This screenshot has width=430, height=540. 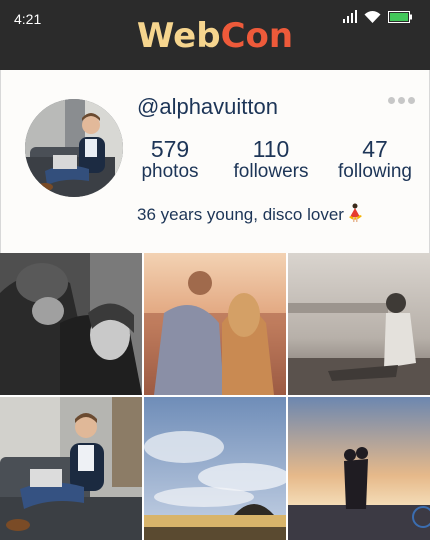 I want to click on more-options-icon, so click(x=402, y=101).